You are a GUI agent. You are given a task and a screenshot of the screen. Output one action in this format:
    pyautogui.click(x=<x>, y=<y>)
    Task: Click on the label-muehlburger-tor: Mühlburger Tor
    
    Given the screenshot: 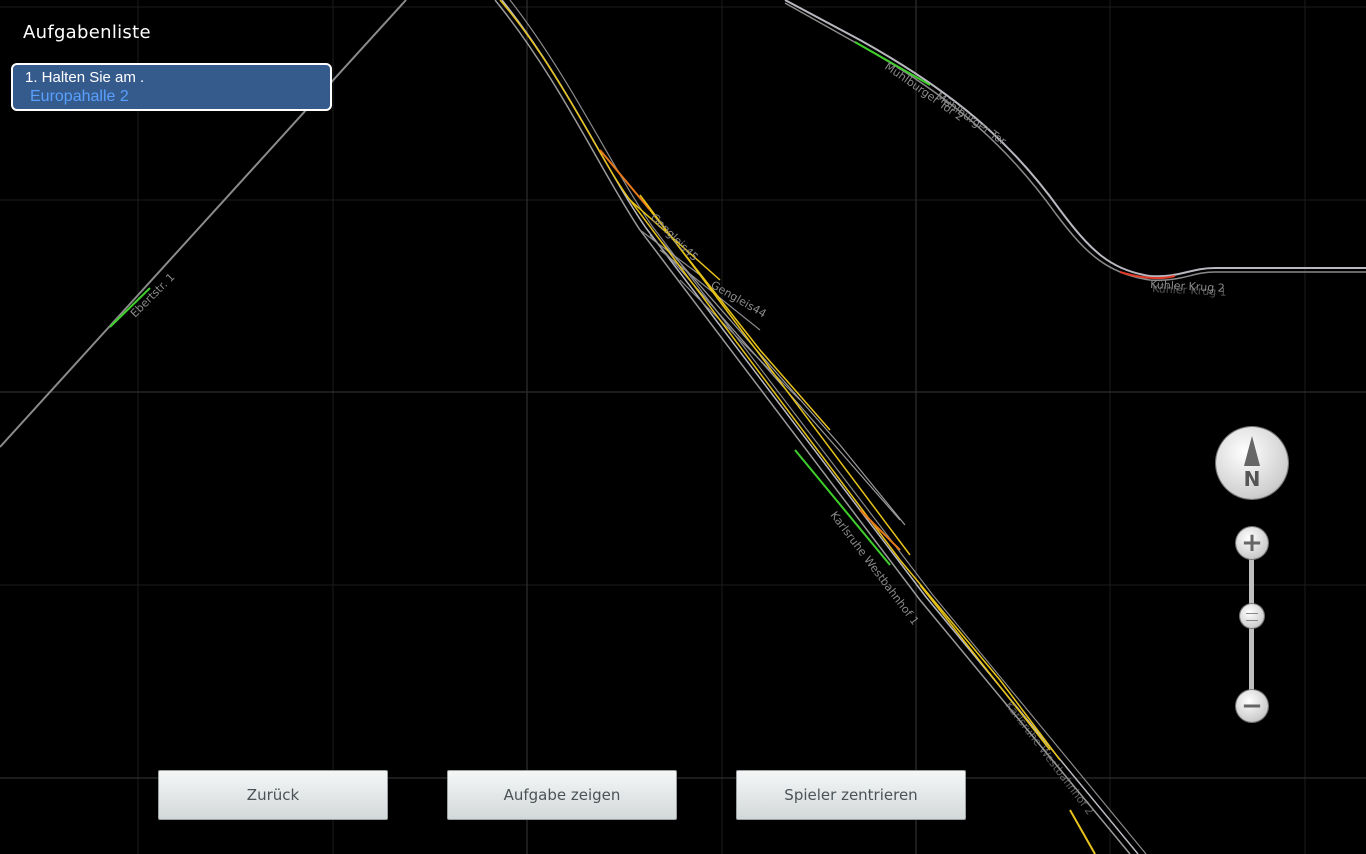 What is the action you would take?
    pyautogui.click(x=971, y=119)
    